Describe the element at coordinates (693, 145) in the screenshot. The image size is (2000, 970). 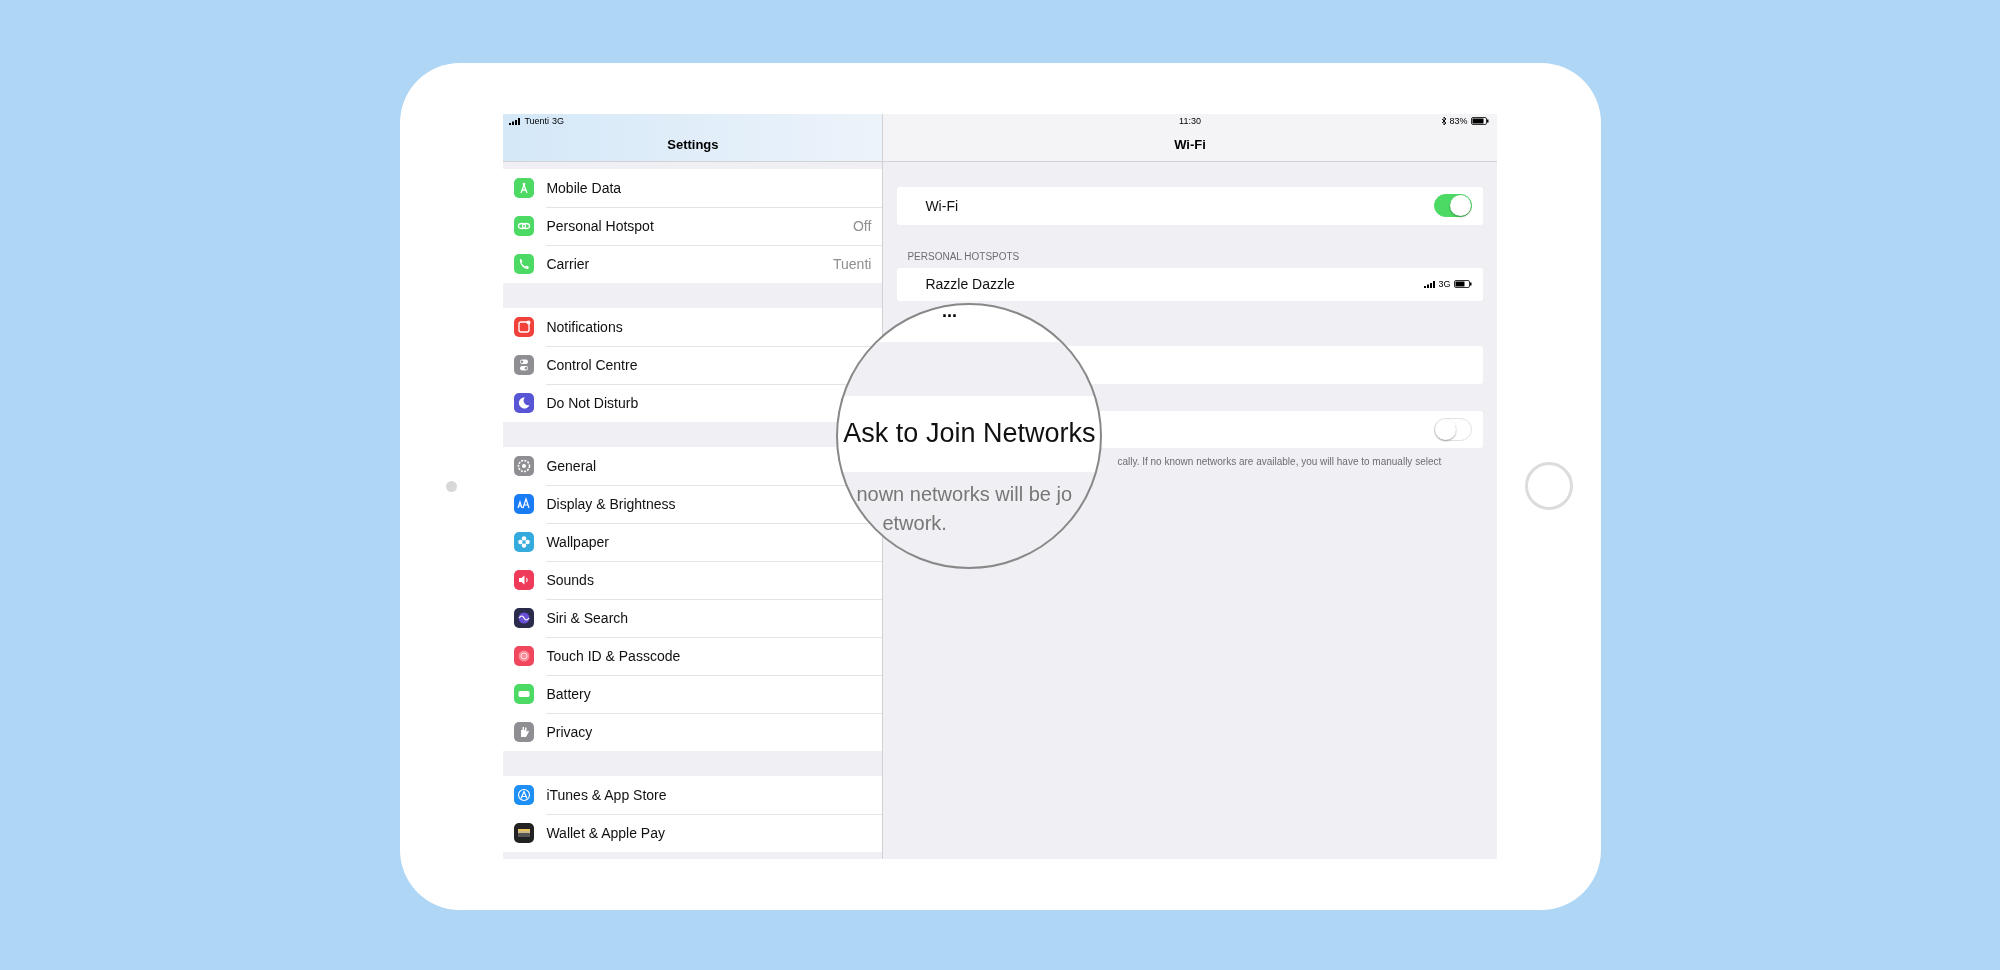
I see `sidebar-title: Settings` at that location.